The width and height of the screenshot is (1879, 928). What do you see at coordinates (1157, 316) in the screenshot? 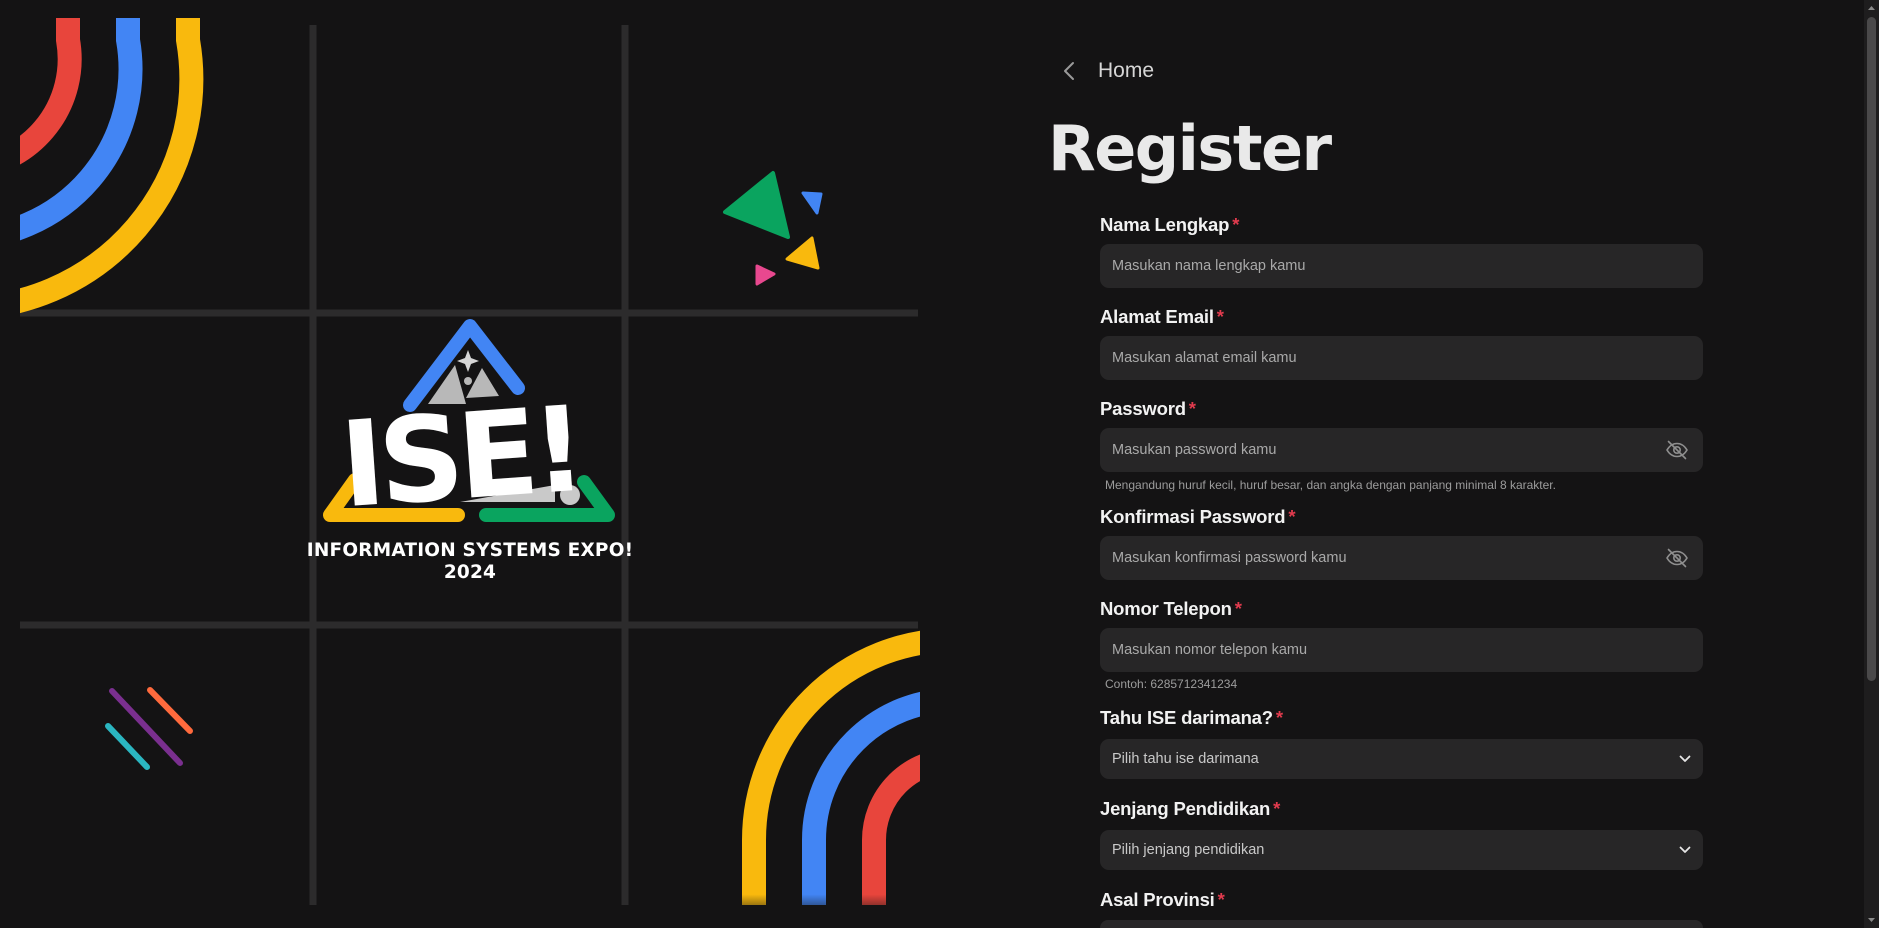
I see `email-label-text: Alamat Email` at bounding box center [1157, 316].